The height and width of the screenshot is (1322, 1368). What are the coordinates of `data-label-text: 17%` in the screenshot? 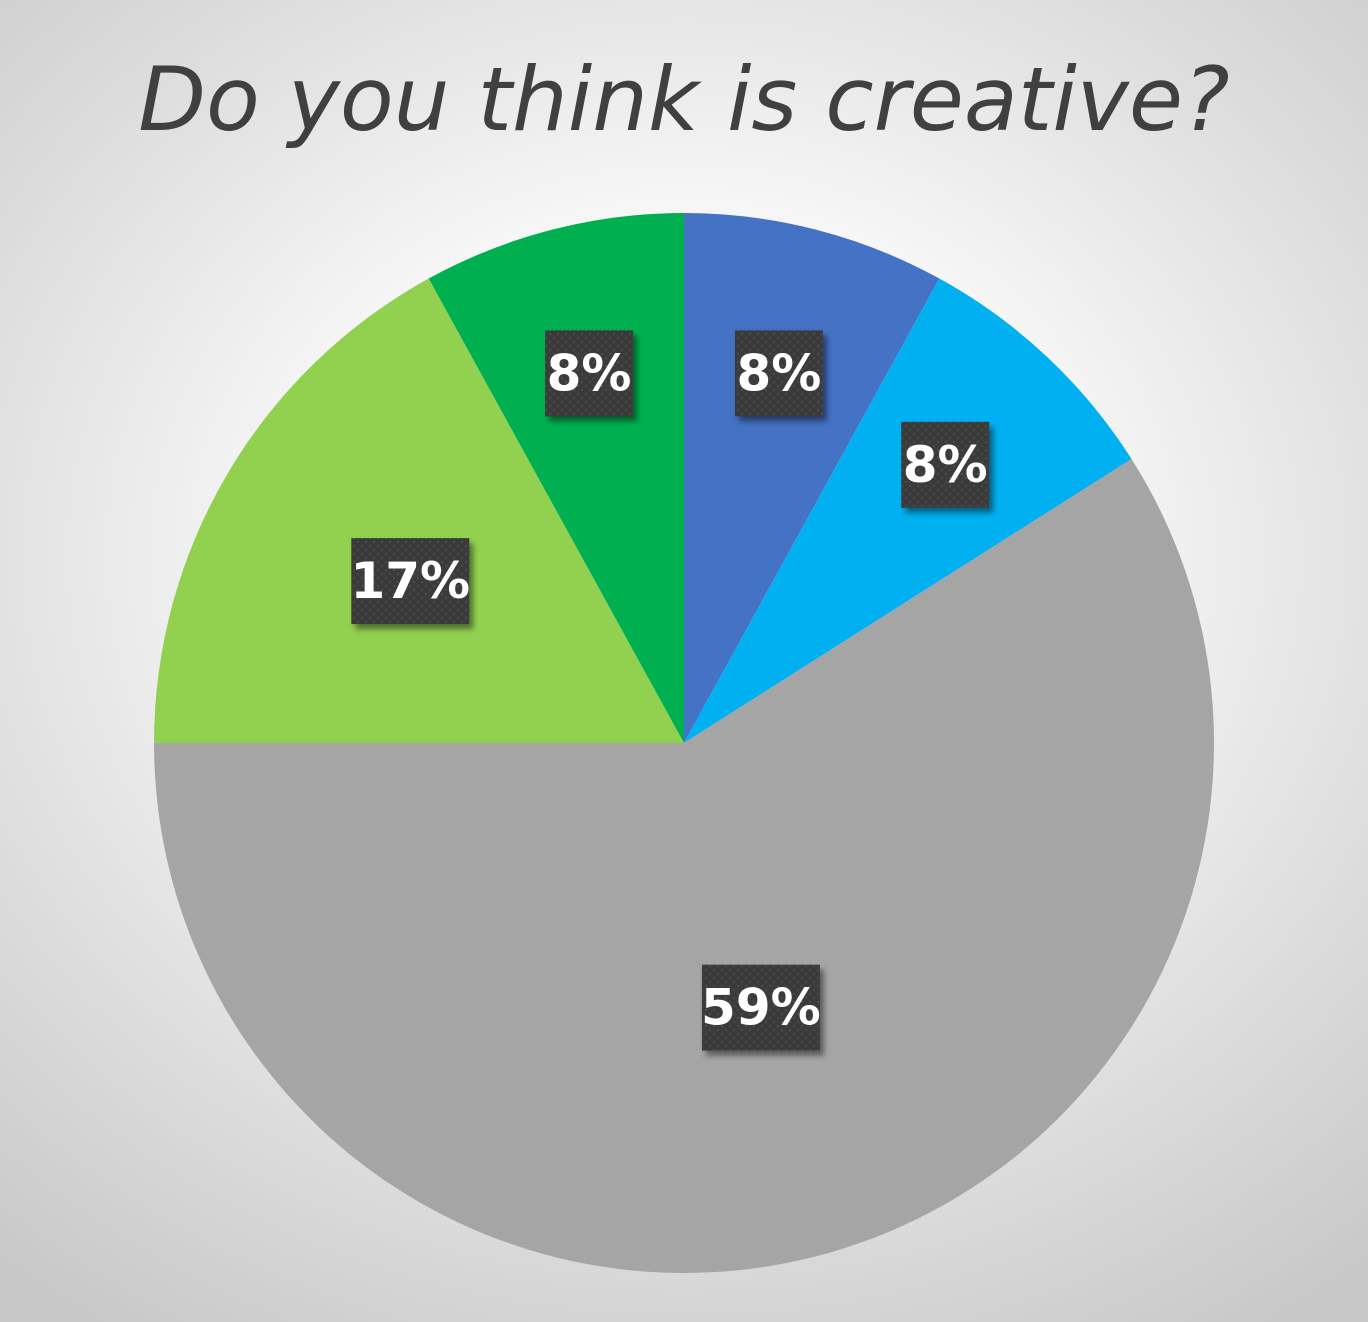 It's located at (410, 581).